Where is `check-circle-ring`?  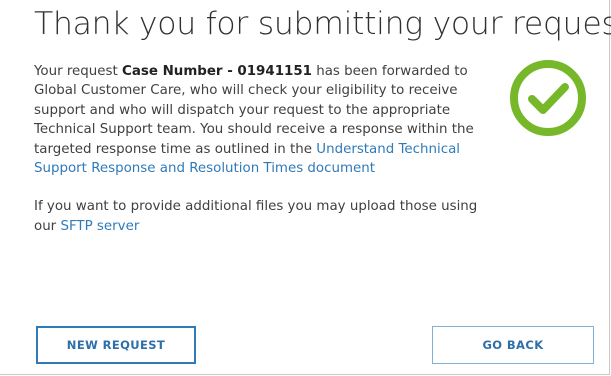 check-circle-ring is located at coordinates (548, 98).